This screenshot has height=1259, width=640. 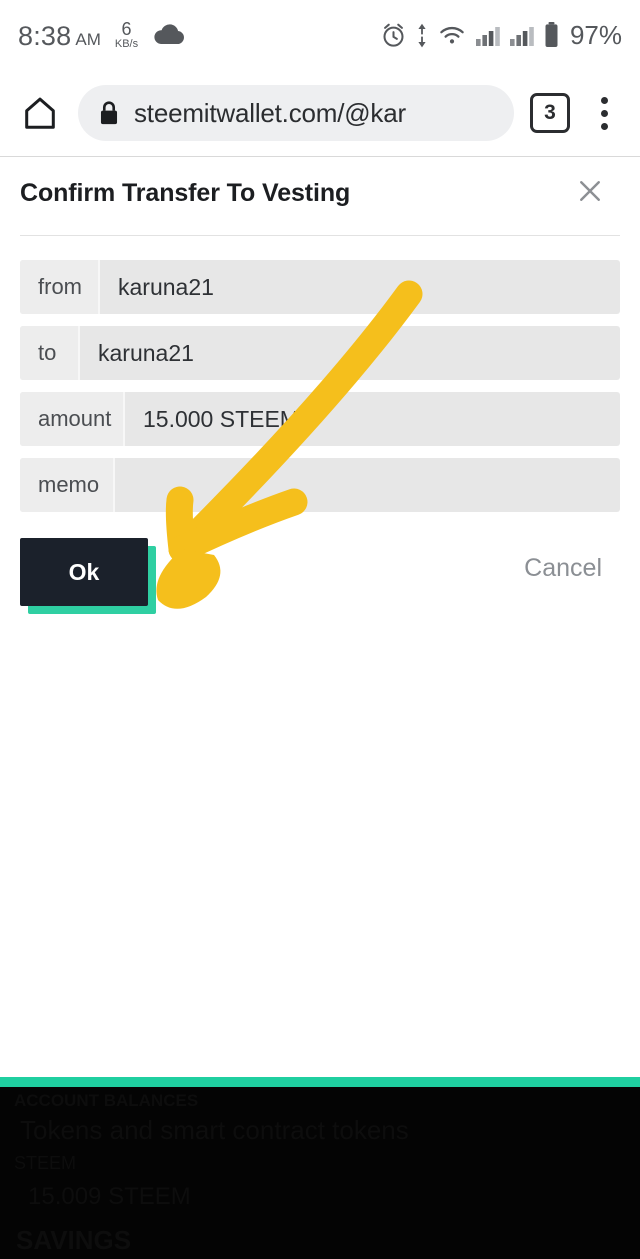 I want to click on tab-count-label: 3, so click(x=550, y=112).